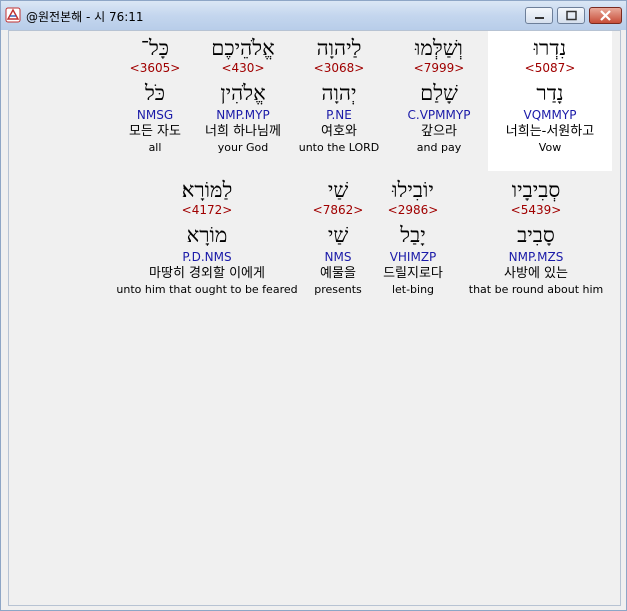 The width and height of the screenshot is (627, 611). I want to click on hebrew-word: כָּל־, so click(155, 48).